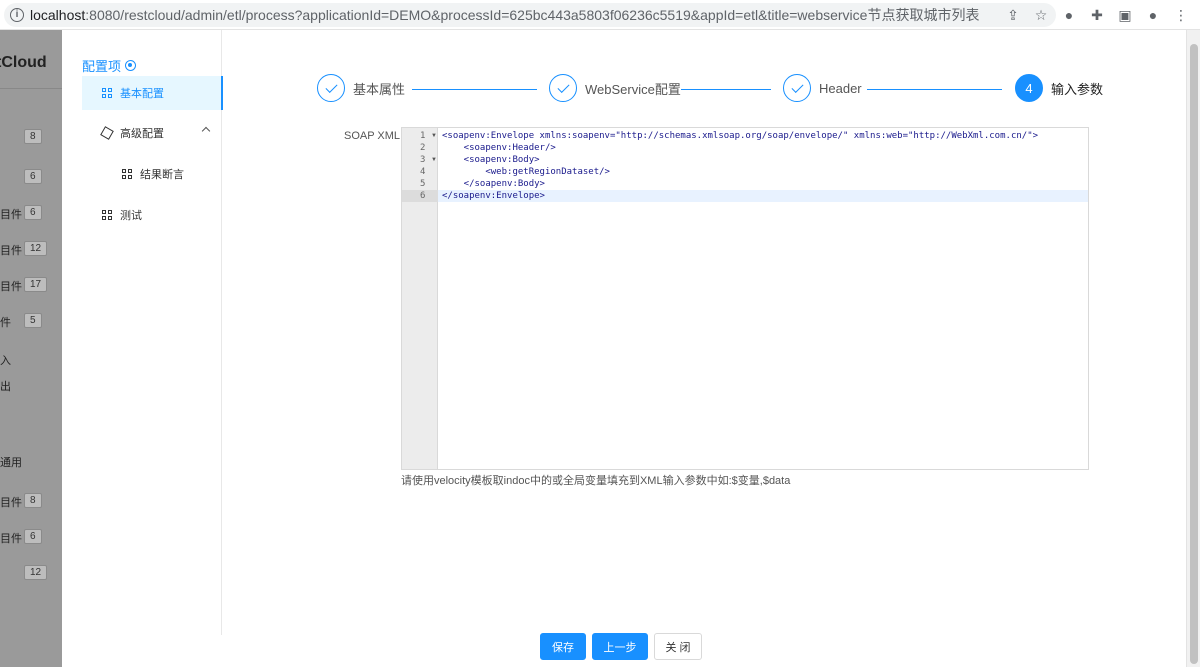 The image size is (1200, 667). I want to click on cube-icon, so click(107, 133).